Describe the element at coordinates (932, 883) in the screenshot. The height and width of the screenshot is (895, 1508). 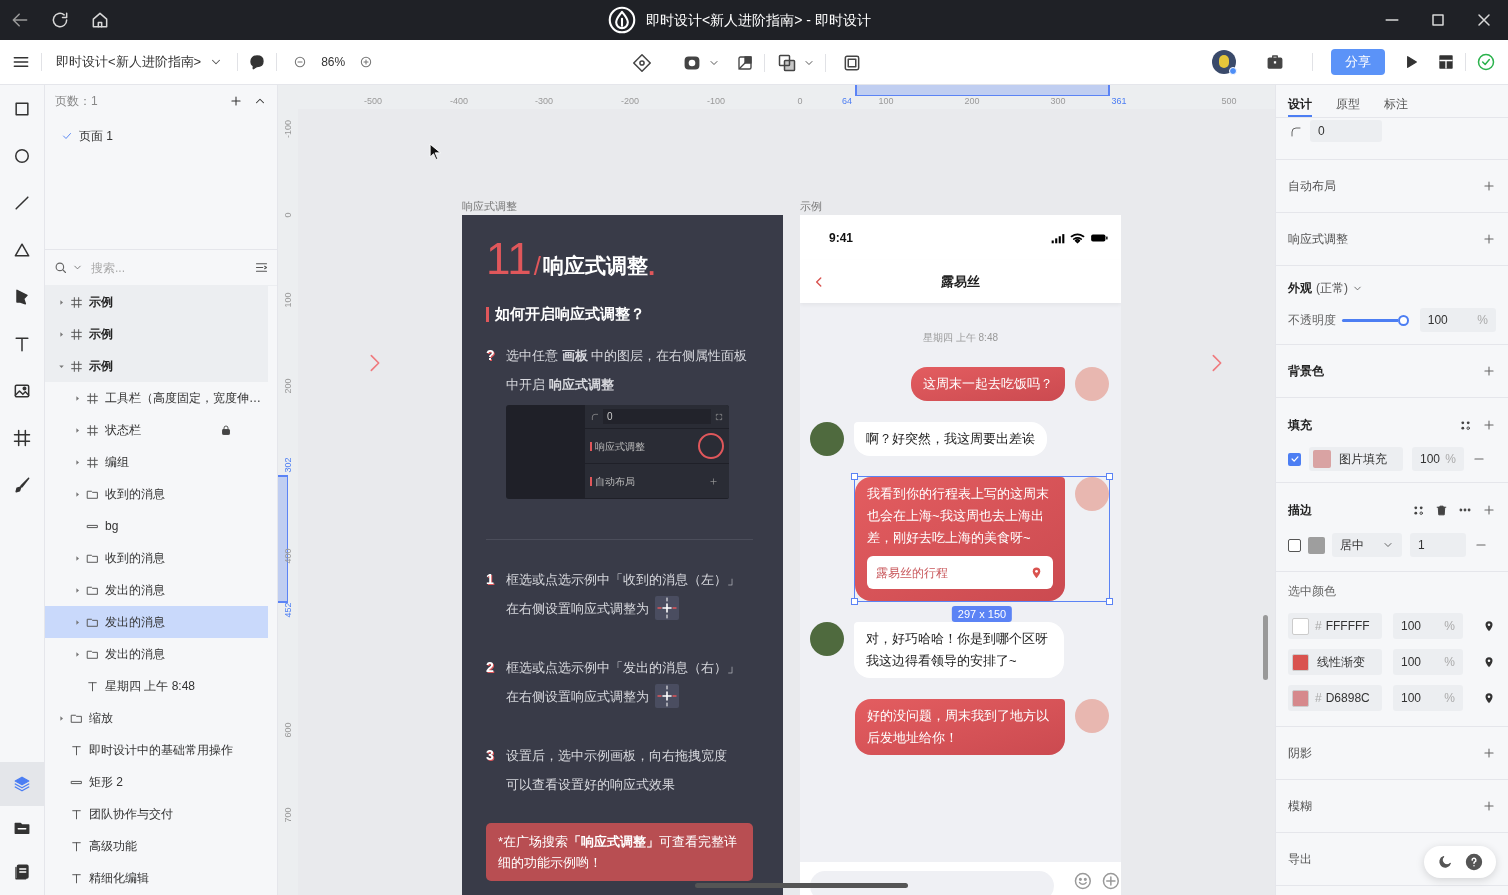
I see `message-input` at that location.